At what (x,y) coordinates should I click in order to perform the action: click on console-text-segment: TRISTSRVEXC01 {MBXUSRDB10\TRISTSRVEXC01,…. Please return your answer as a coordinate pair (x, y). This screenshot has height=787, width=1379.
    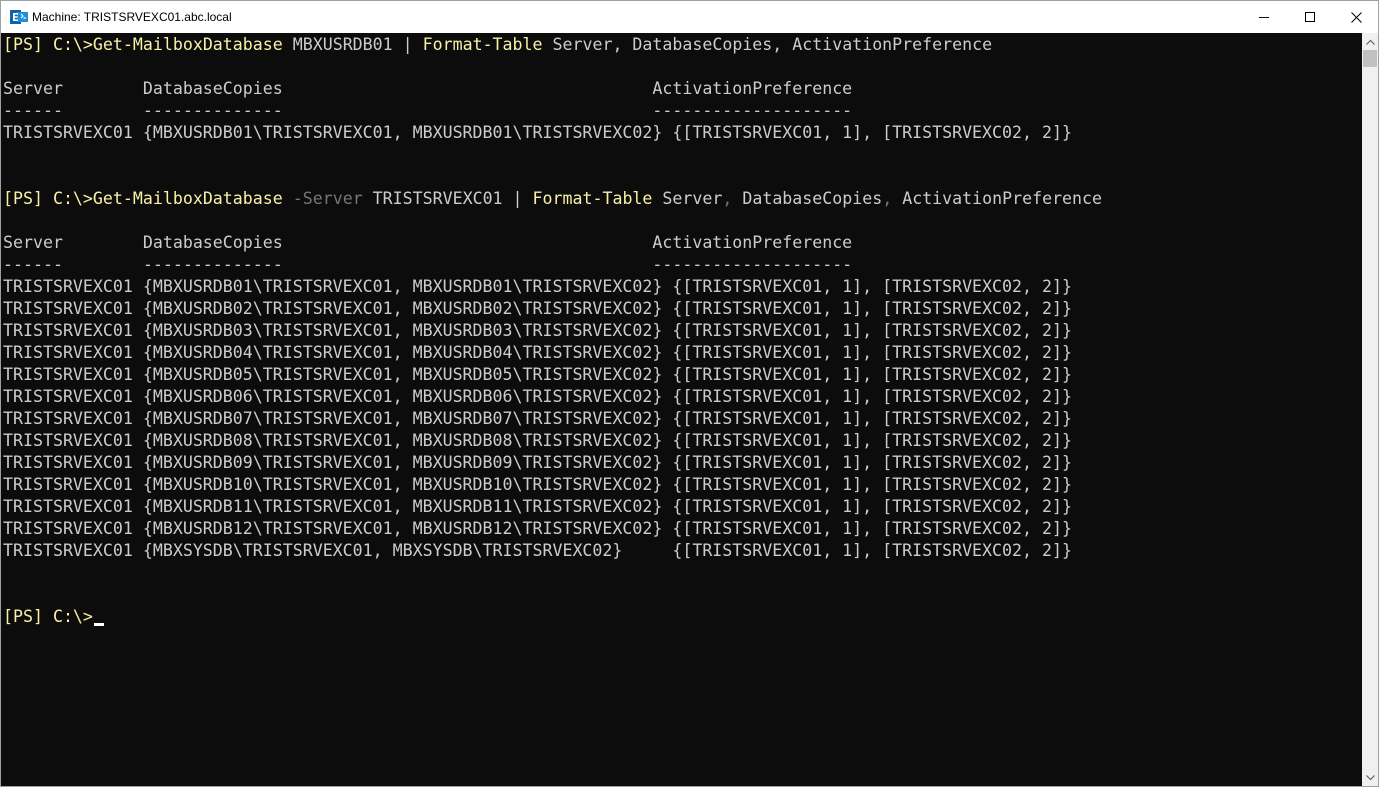
    Looking at the image, I should click on (537, 484).